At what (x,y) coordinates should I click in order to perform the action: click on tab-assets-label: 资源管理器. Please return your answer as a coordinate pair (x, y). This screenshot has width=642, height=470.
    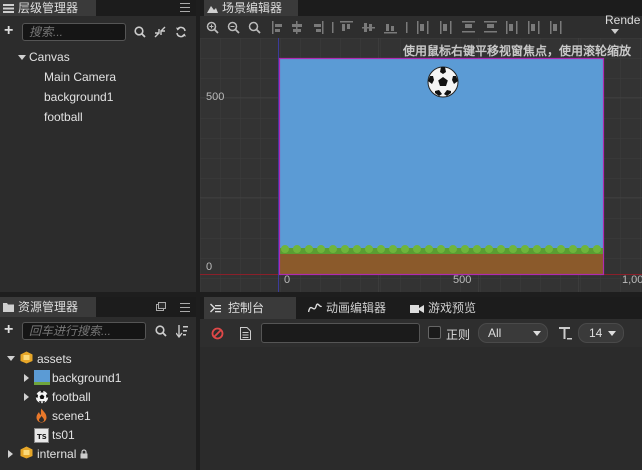
    Looking at the image, I should click on (48, 307).